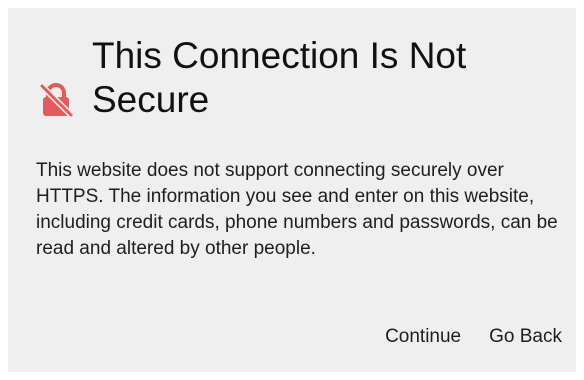  I want to click on continue-button: Continue, so click(423, 337).